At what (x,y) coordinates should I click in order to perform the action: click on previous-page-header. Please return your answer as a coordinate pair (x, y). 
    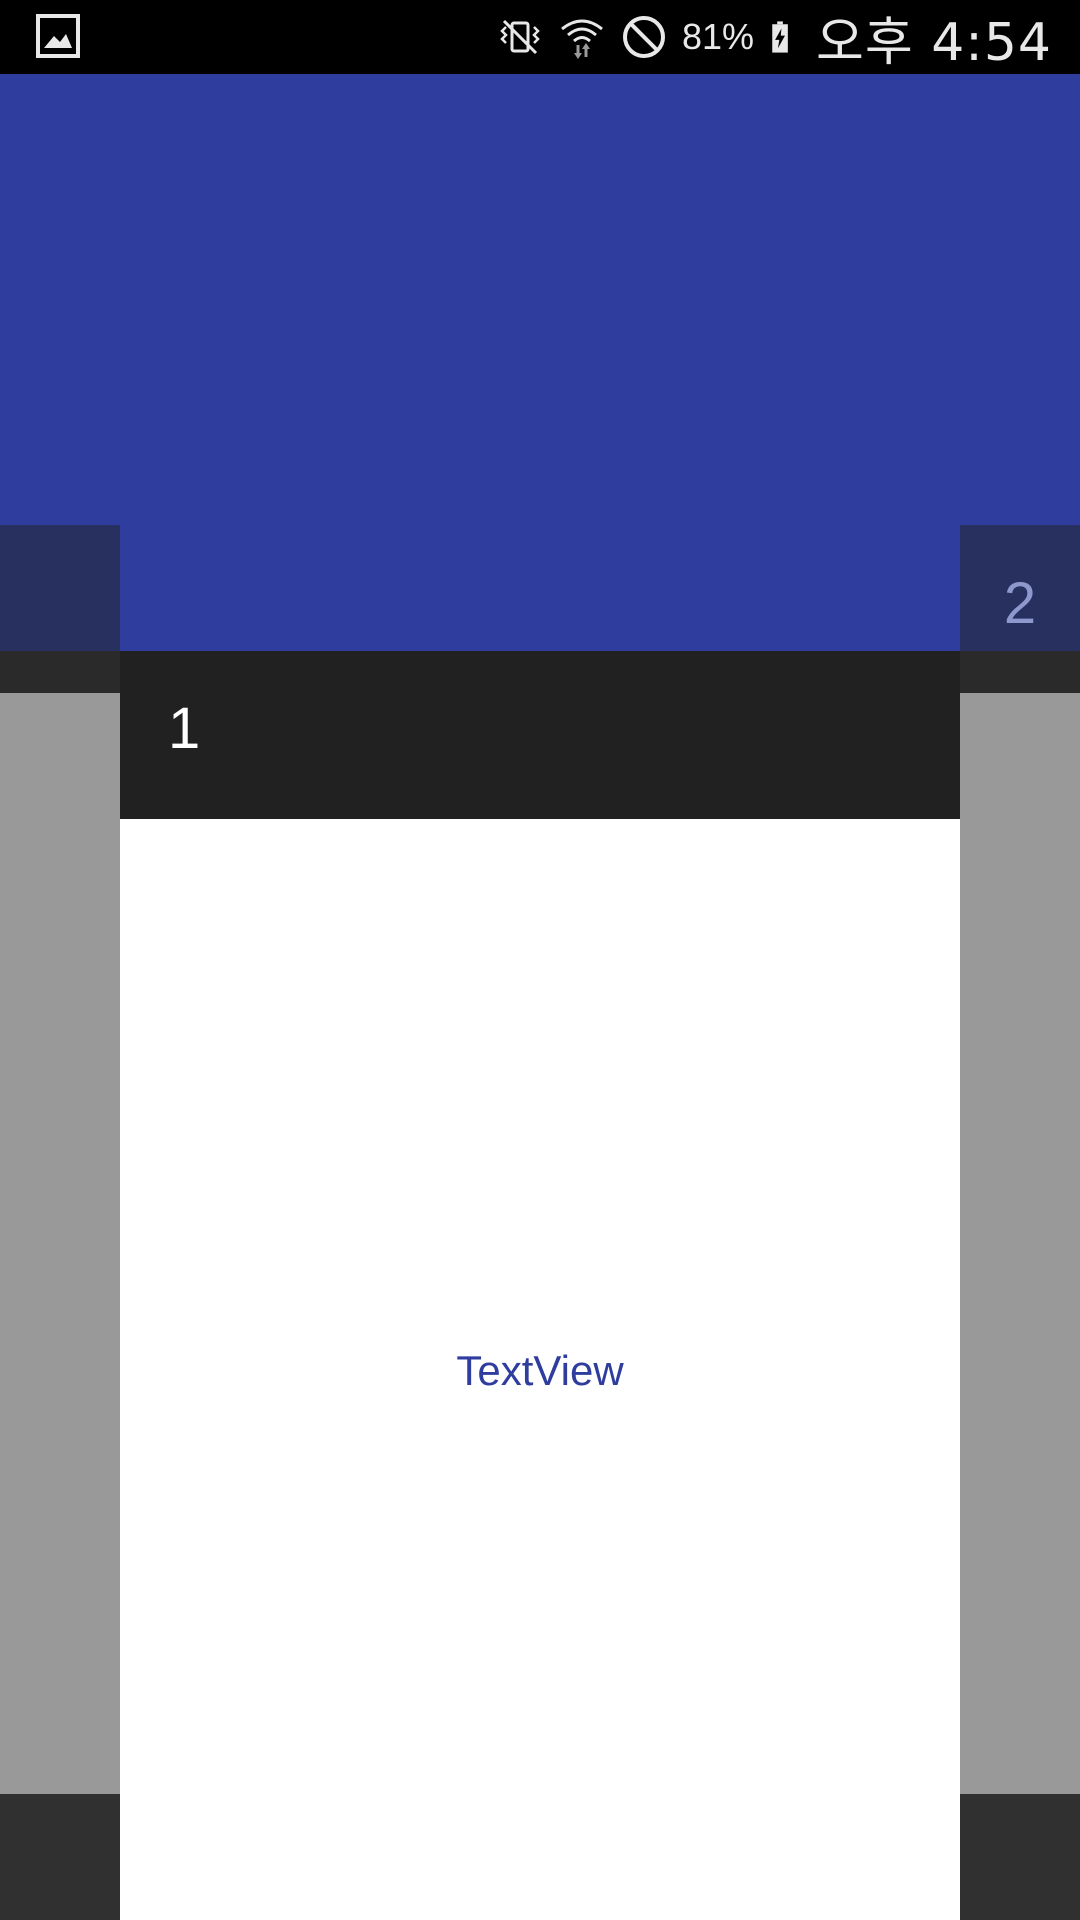
    Looking at the image, I should click on (60, 588).